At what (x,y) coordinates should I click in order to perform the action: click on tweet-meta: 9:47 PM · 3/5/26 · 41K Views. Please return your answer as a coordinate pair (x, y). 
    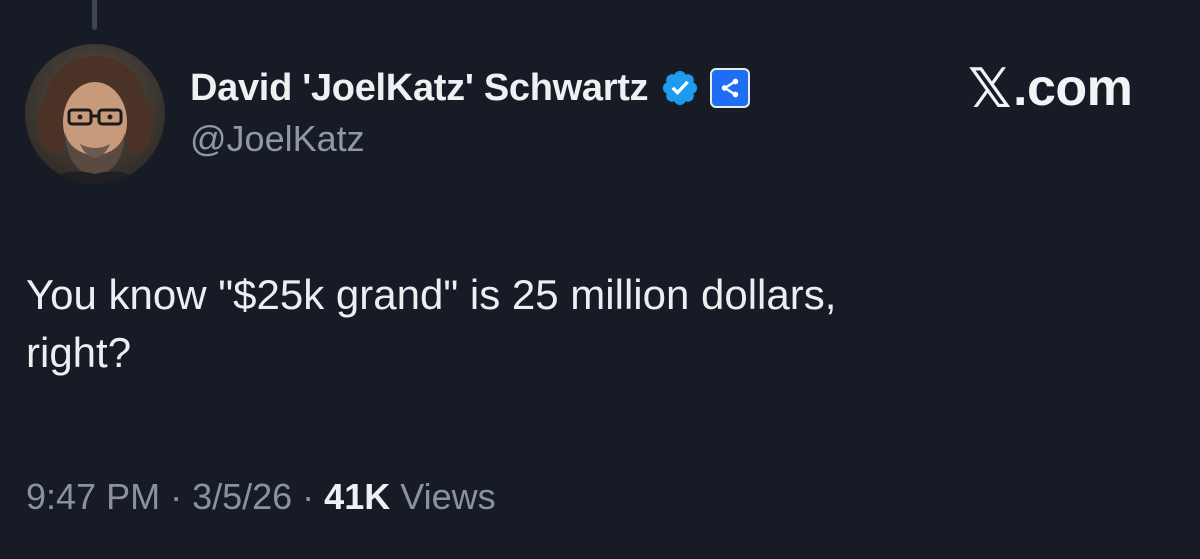
    Looking at the image, I should click on (261, 497).